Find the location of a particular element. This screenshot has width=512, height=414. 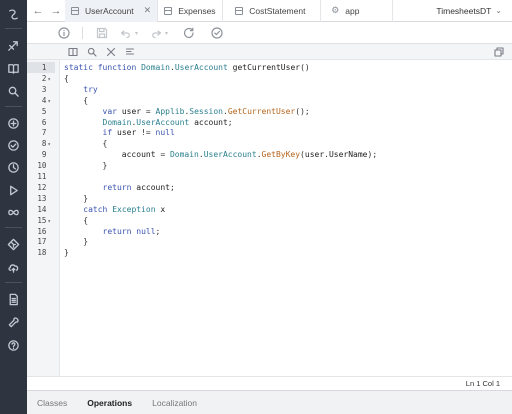

redo-icon: ▾ is located at coordinates (158, 33).